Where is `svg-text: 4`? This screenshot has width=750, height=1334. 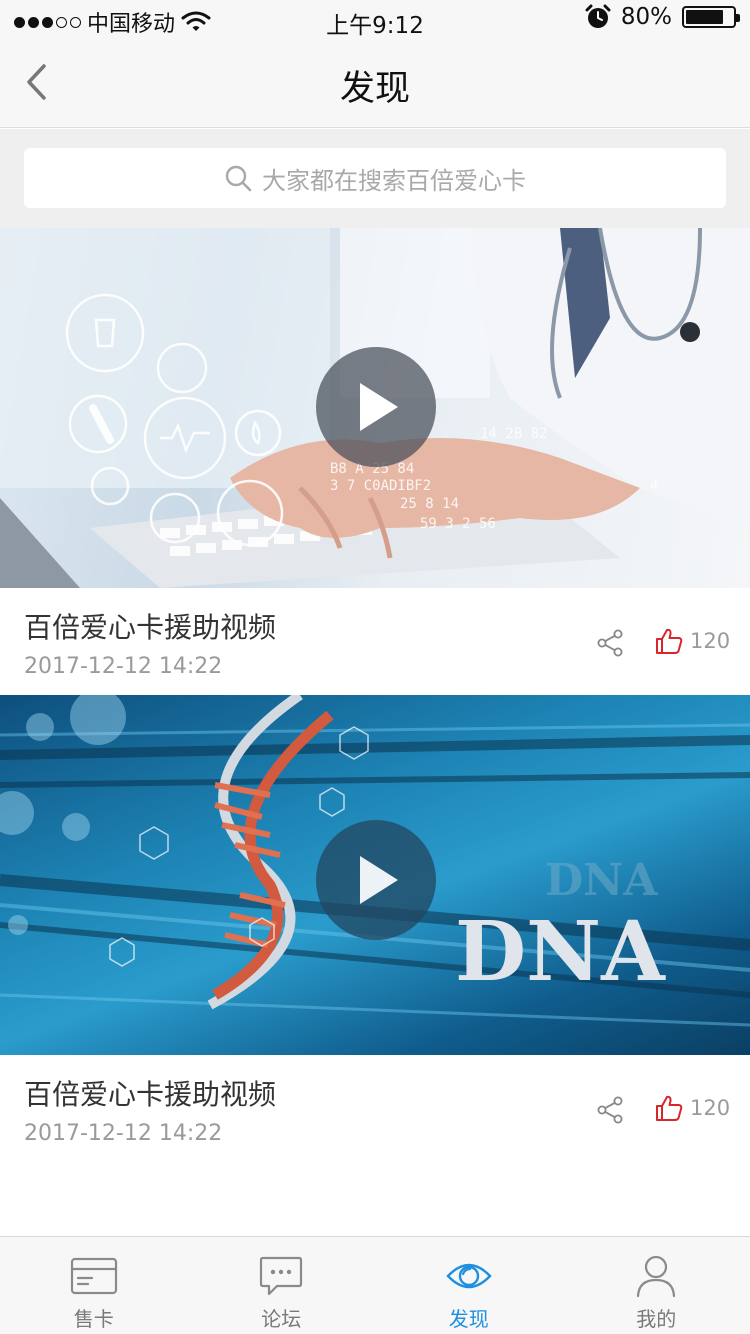
svg-text: 4 is located at coordinates (654, 486).